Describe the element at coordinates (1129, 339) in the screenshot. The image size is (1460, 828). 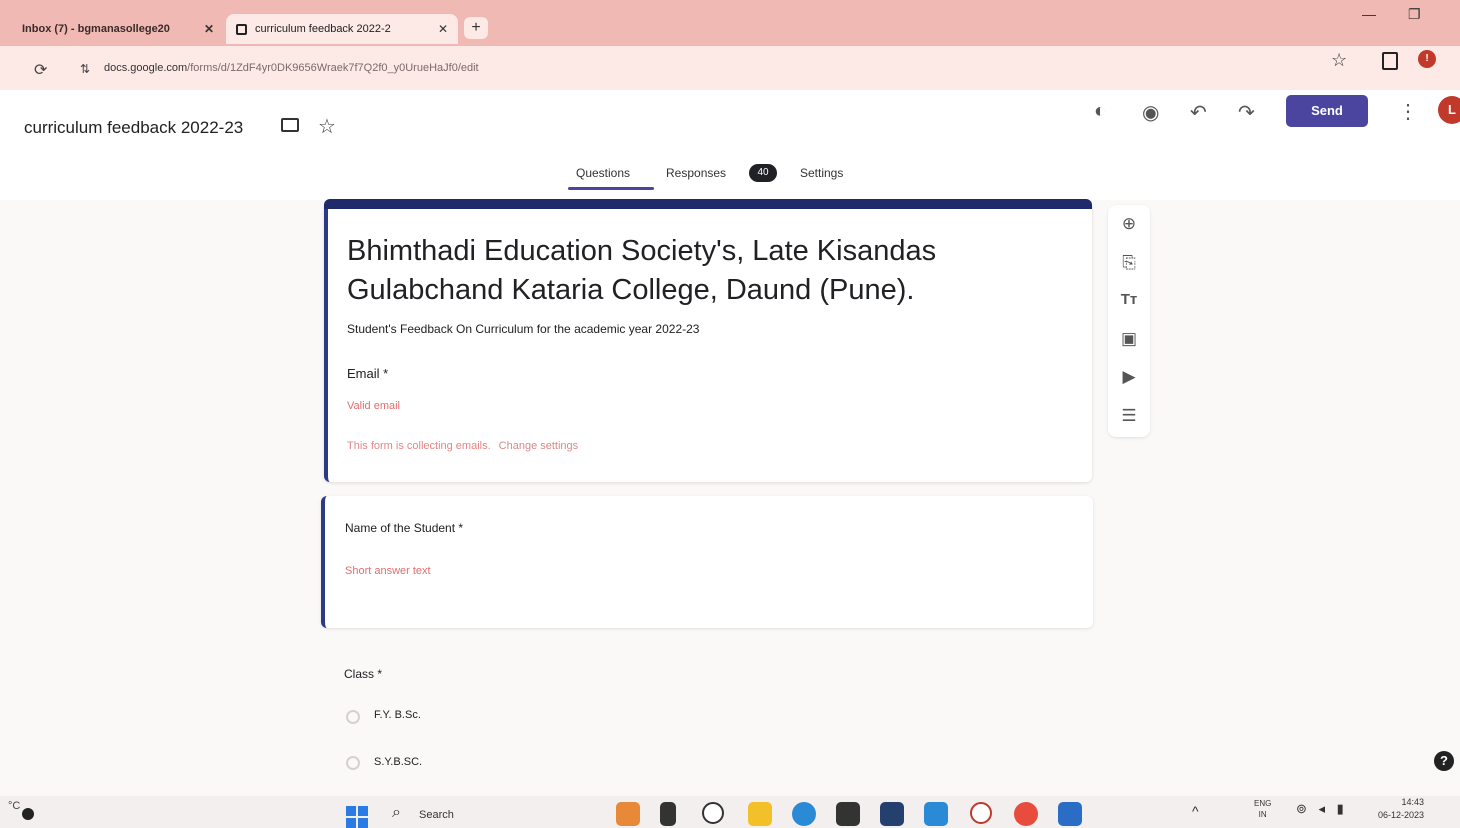
I see `add-image-icon: ▣` at that location.